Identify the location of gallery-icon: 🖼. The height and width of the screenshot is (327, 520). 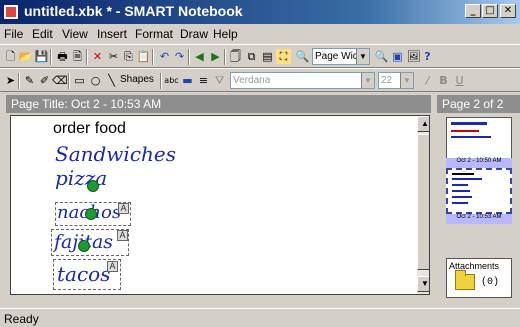
(413, 56).